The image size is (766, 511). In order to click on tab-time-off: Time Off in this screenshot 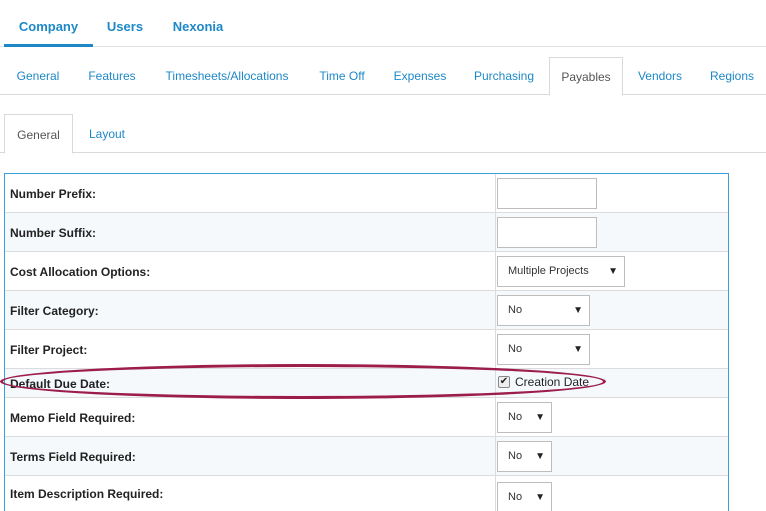, I will do `click(342, 76)`.